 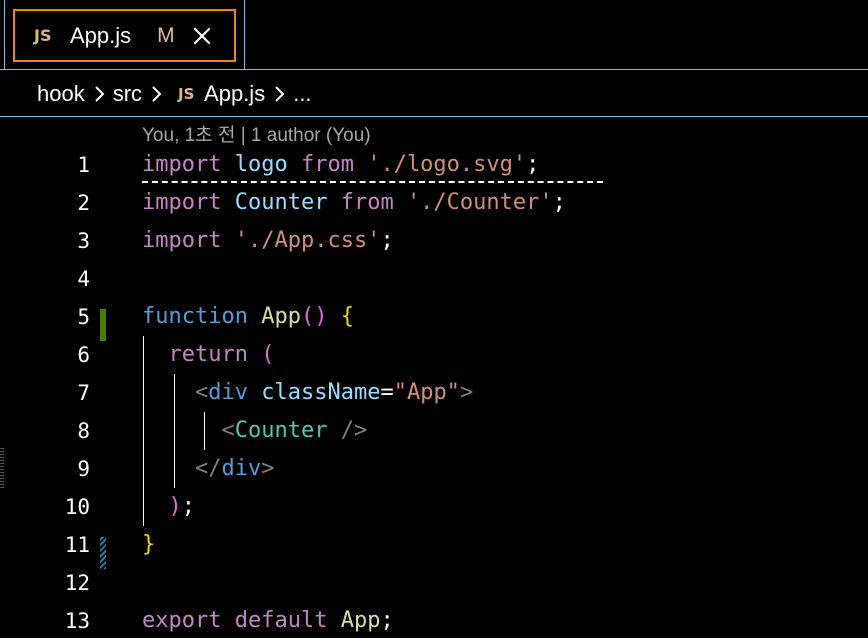 What do you see at coordinates (360, 620) in the screenshot?
I see `identifier-app: App` at bounding box center [360, 620].